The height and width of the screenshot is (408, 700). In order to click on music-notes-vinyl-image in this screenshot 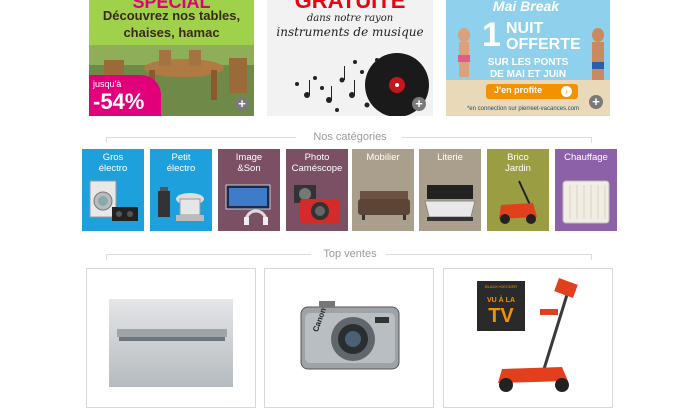, I will do `click(362, 84)`.